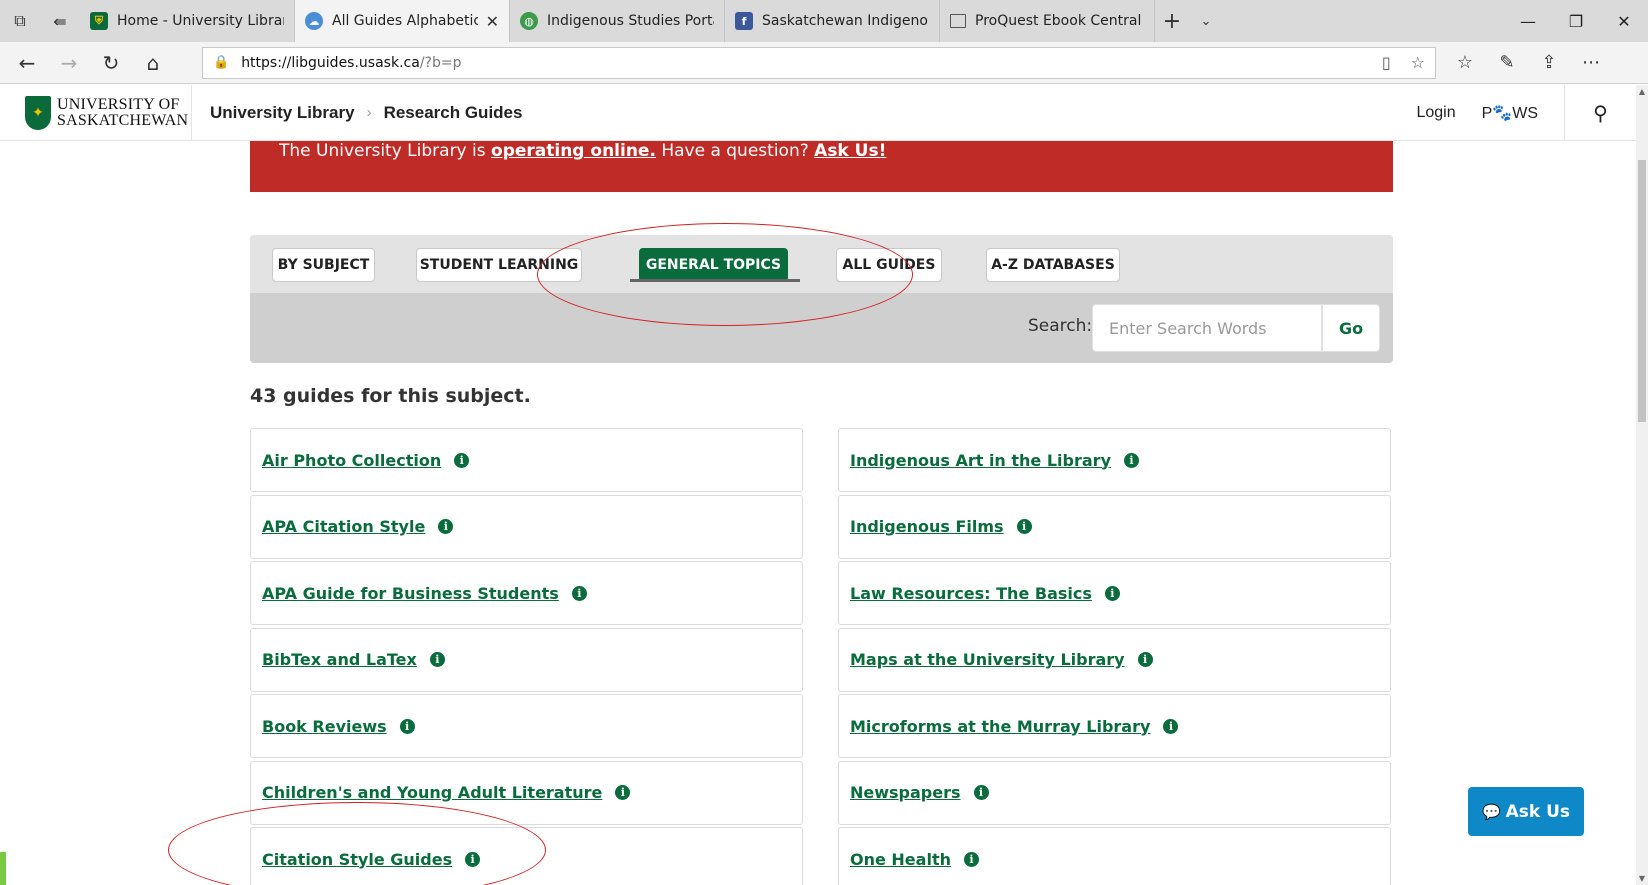 The image size is (1648, 885). Describe the element at coordinates (980, 460) in the screenshot. I see `guide-link: Indigenous Art in the Library` at that location.